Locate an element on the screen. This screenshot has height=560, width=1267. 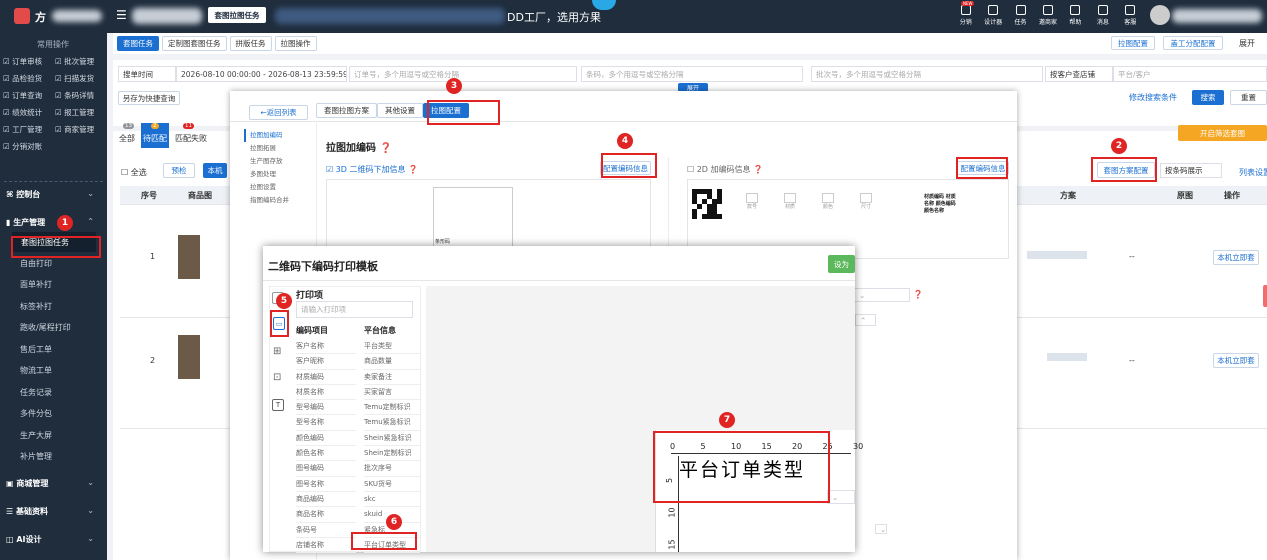
cb-3d-checkbox: ☑ 3D 二维码下加信息 ❓ is located at coordinates (372, 169).